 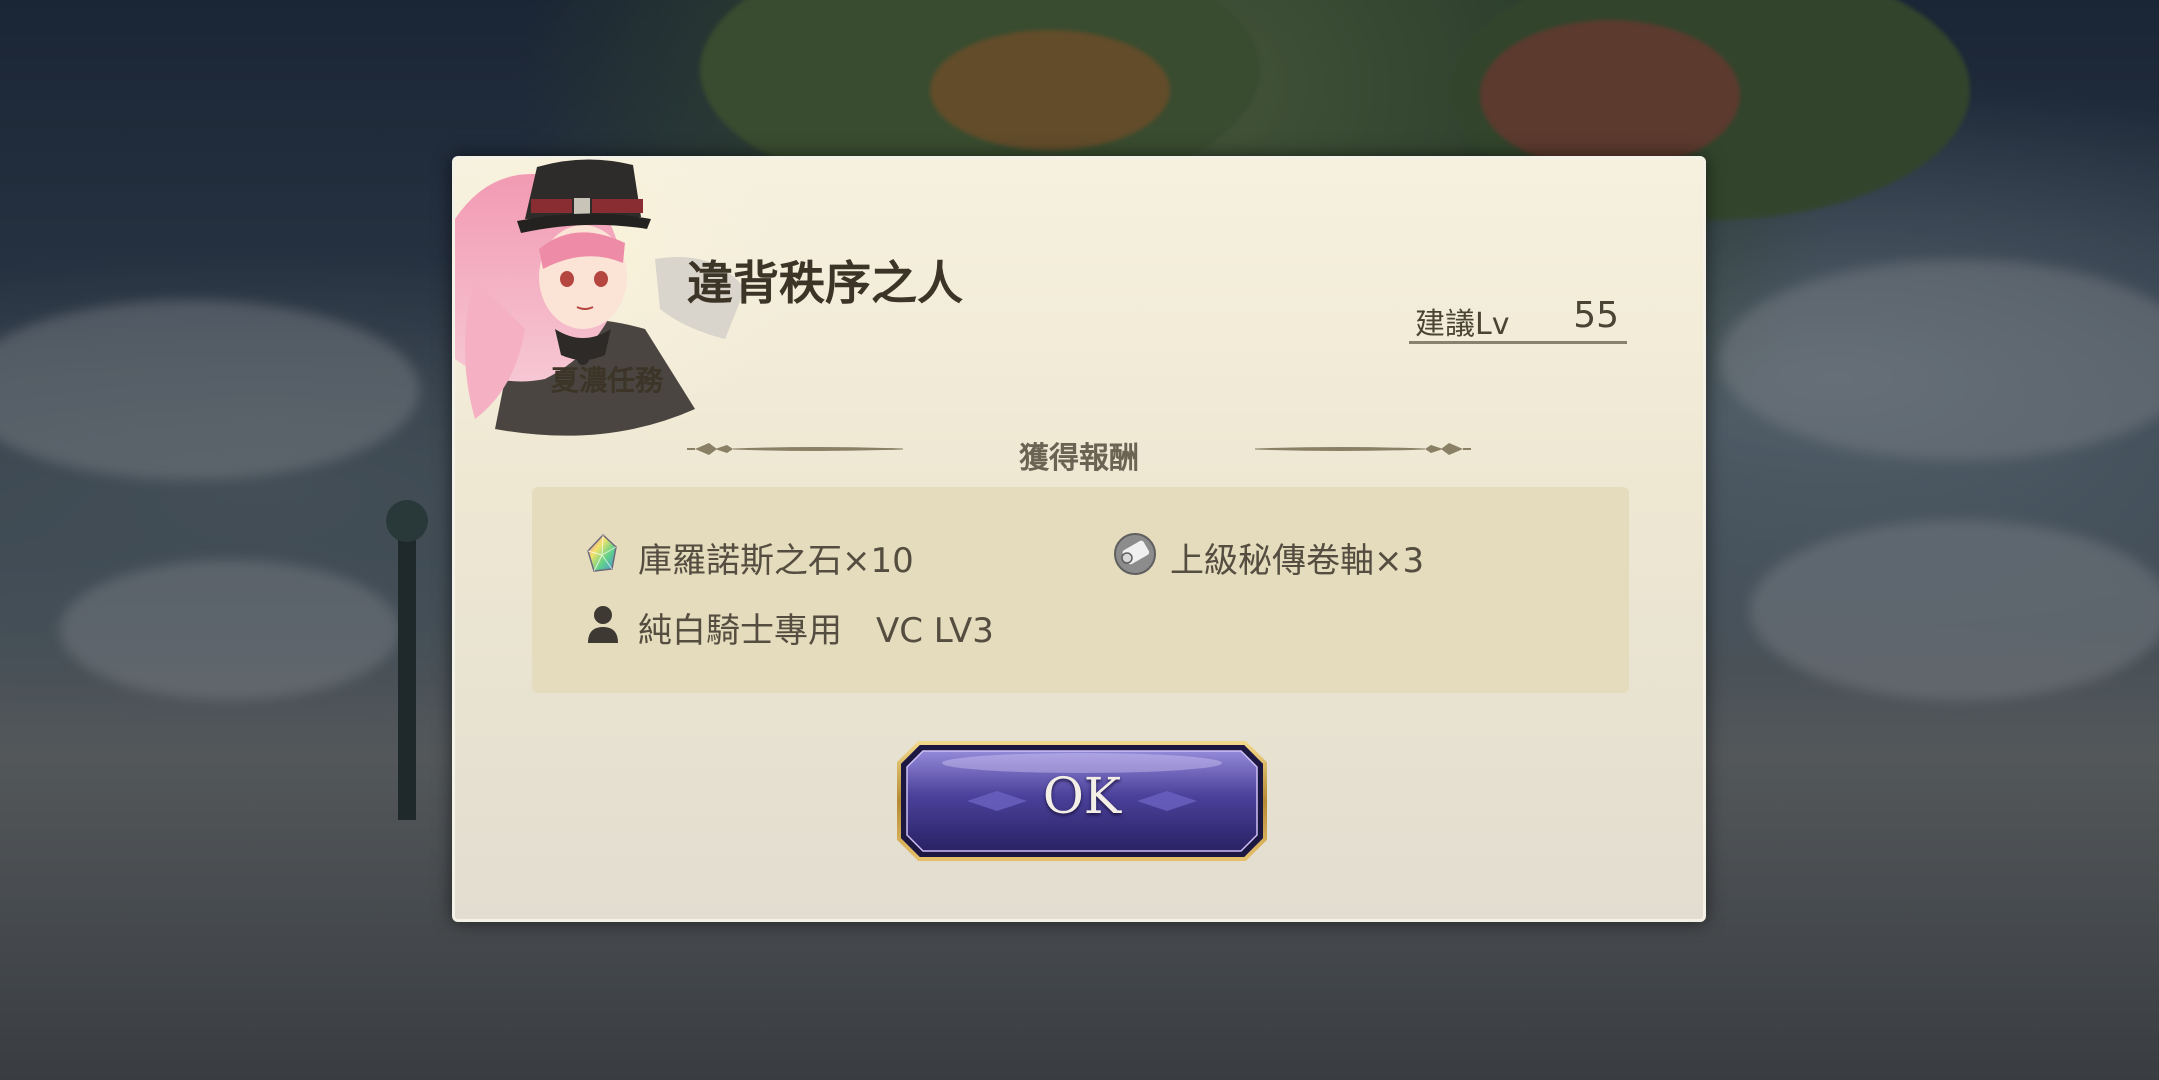 What do you see at coordinates (603, 624) in the screenshot?
I see `person-icon` at bounding box center [603, 624].